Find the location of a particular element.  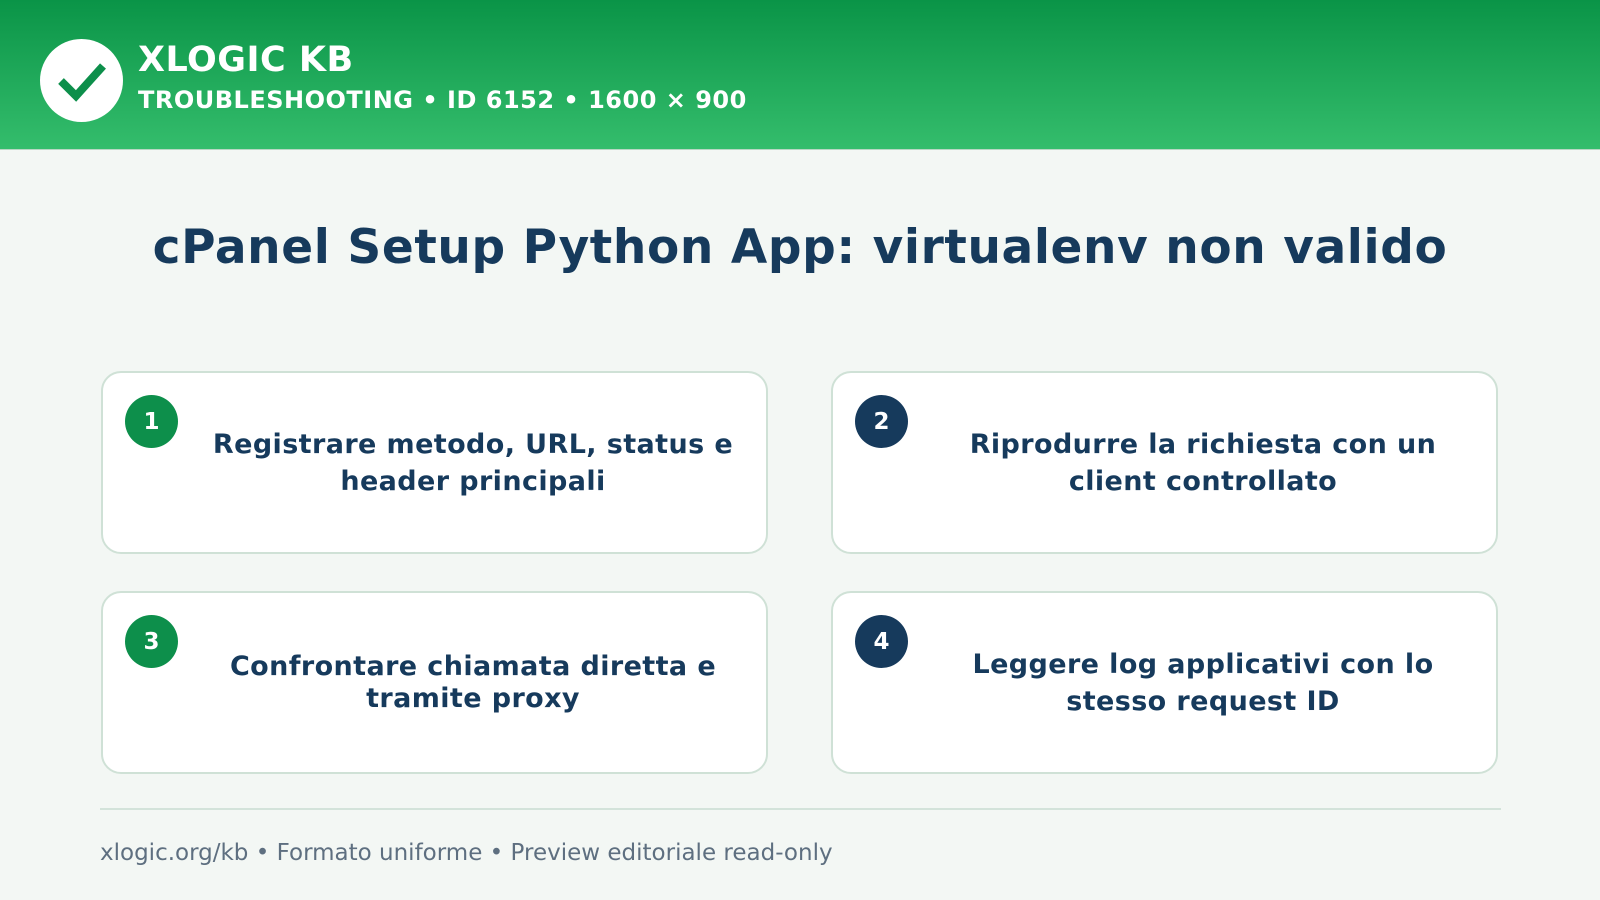

step-badge-3: 3 is located at coordinates (151, 641).